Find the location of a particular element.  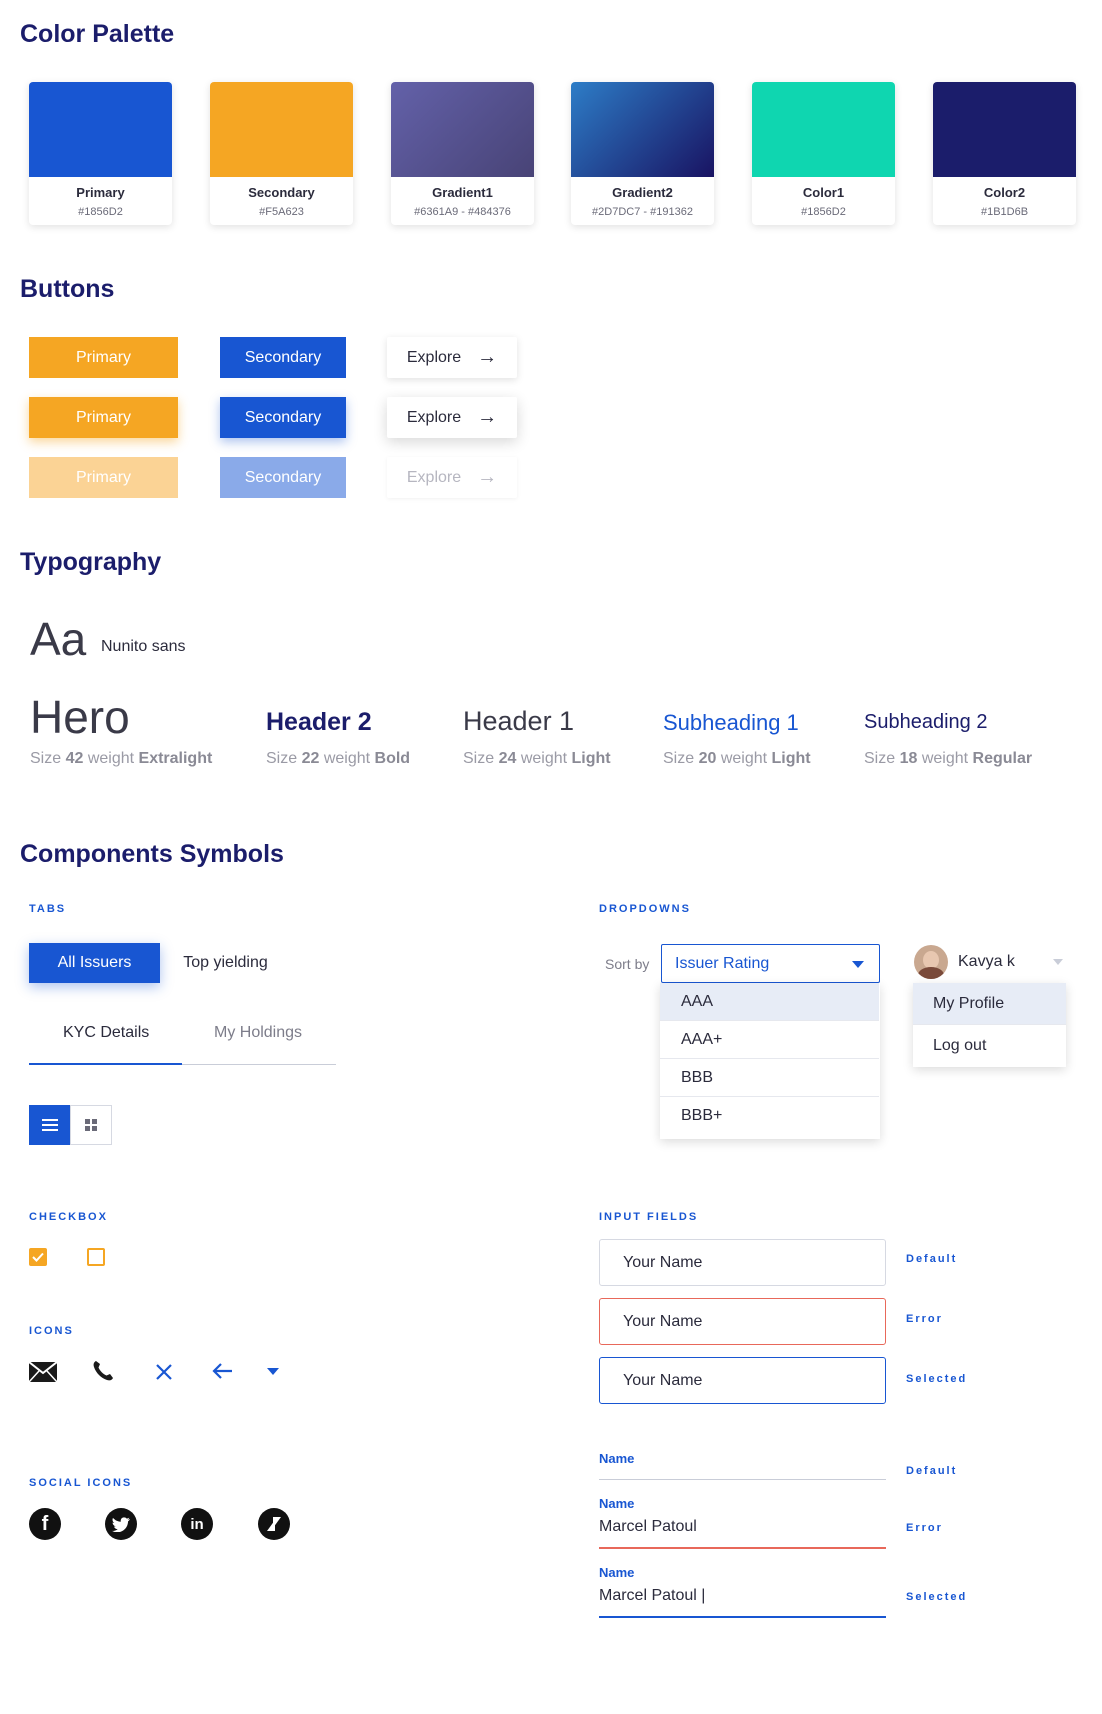

user-menu-my-profile: My Profile is located at coordinates (989, 1004).